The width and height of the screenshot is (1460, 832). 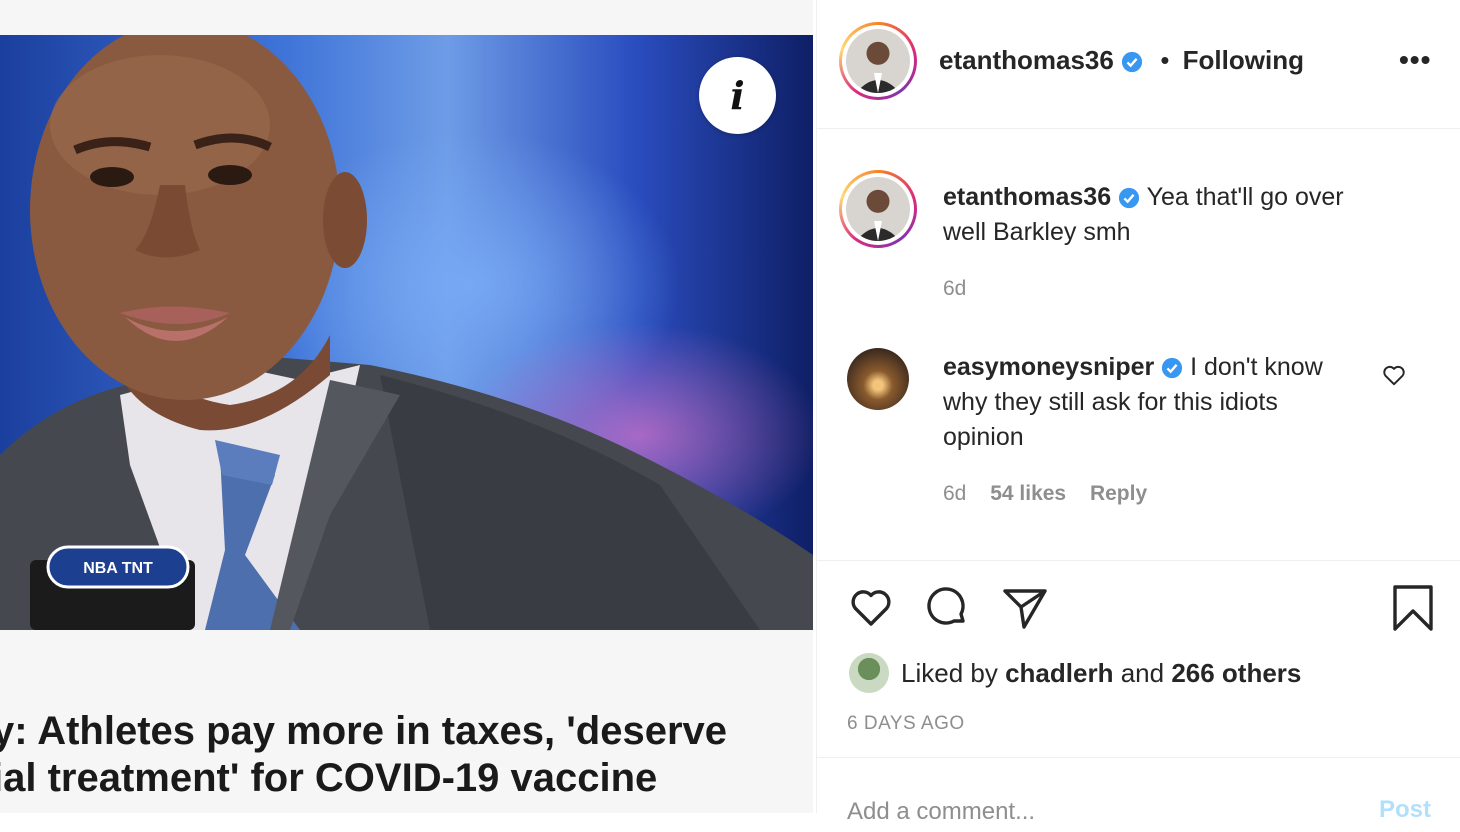 I want to click on info-icon: i, so click(x=737, y=95).